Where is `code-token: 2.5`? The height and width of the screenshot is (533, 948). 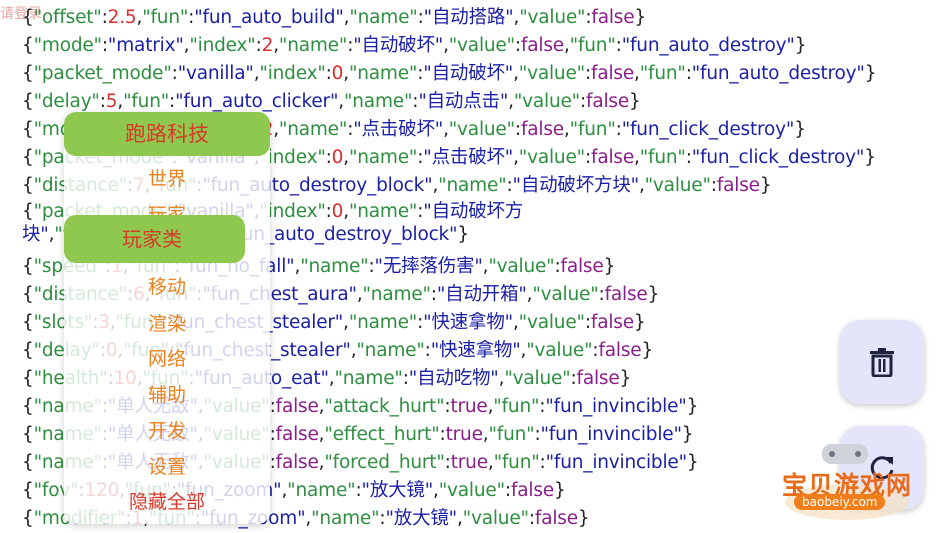
code-token: 2.5 is located at coordinates (122, 17).